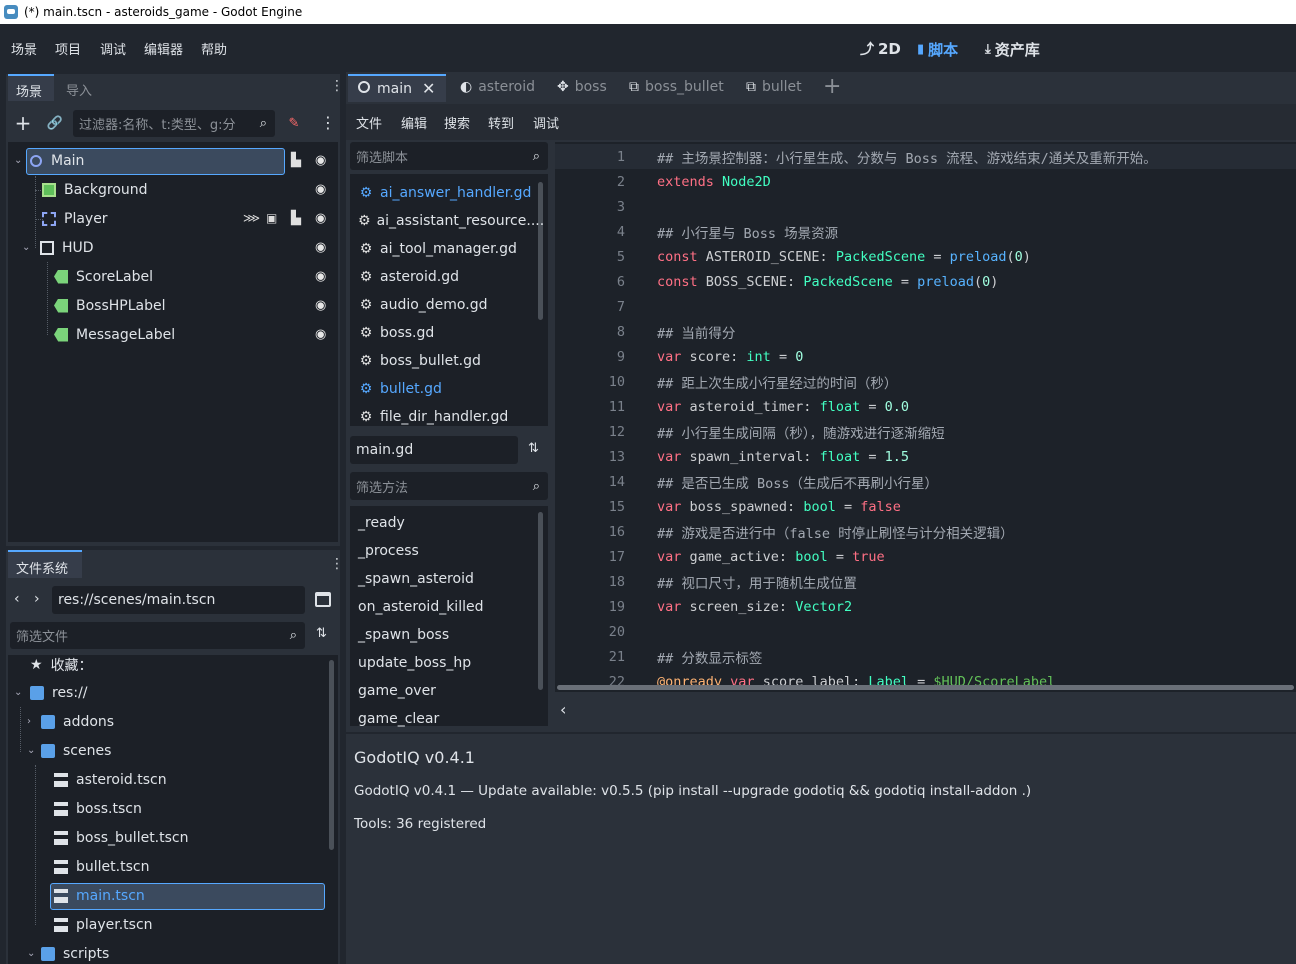  Describe the element at coordinates (443, 417) in the screenshot. I see `script-item: ⚙ file_dir_handler.gd` at that location.